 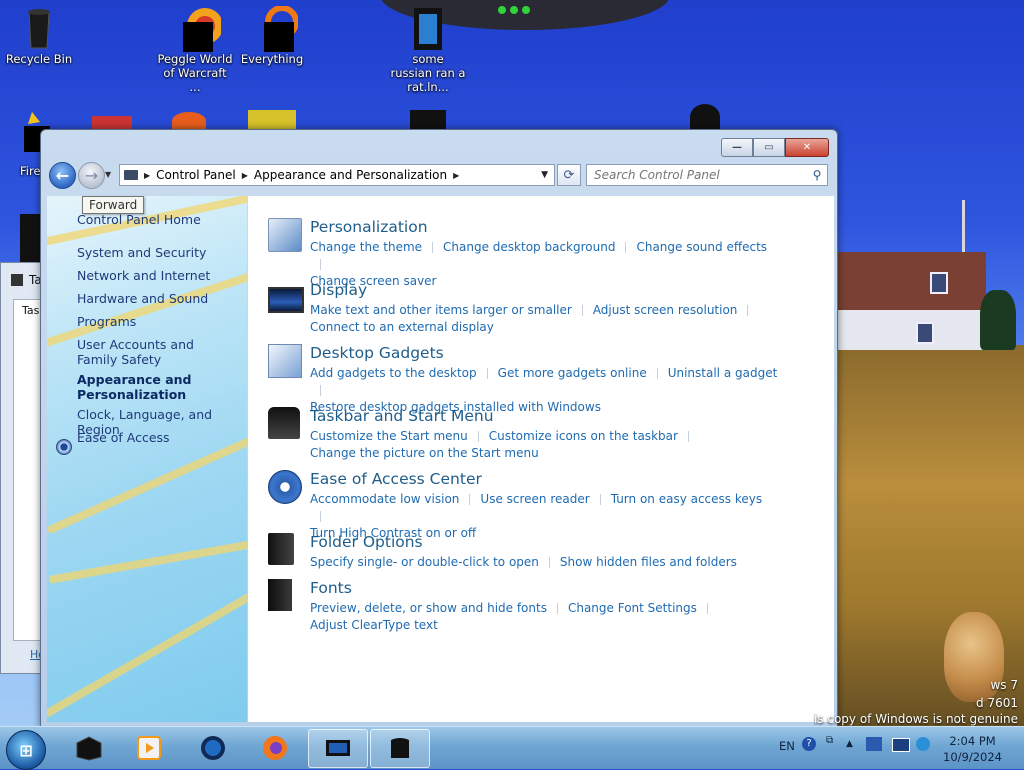 I want to click on current-section-bullet-icon, so click(x=64, y=447).